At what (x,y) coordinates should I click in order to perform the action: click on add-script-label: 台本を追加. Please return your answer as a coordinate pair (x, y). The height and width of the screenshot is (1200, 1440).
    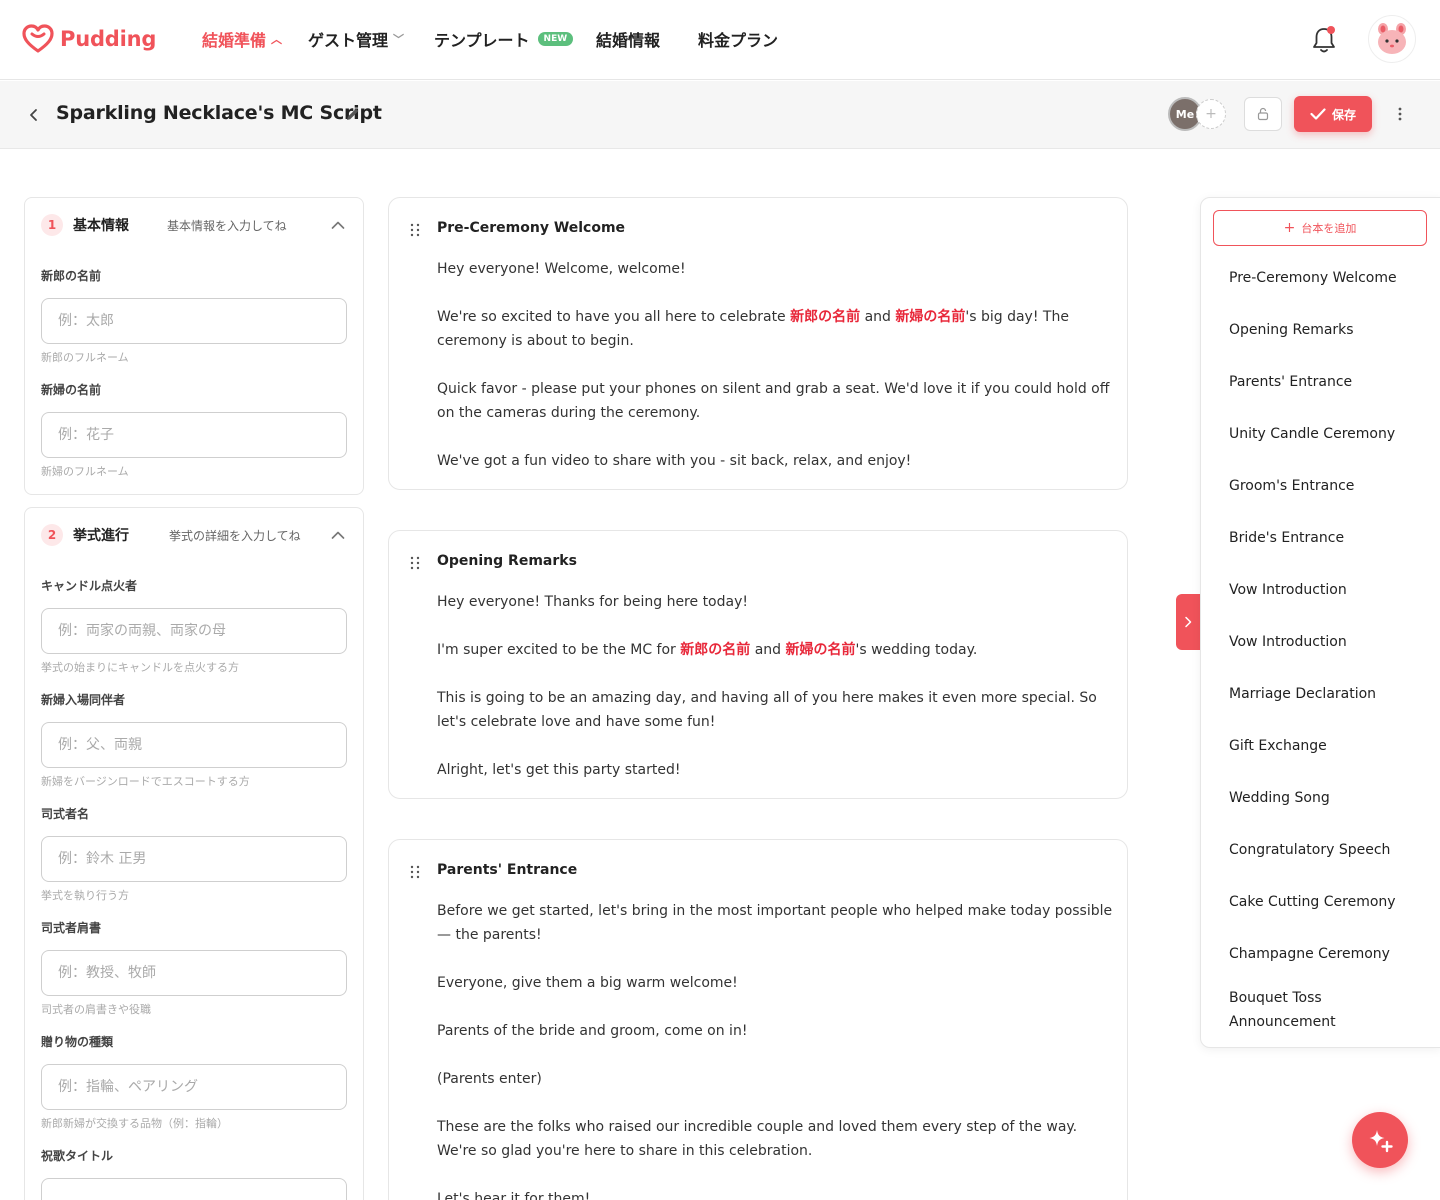
    Looking at the image, I should click on (1329, 228).